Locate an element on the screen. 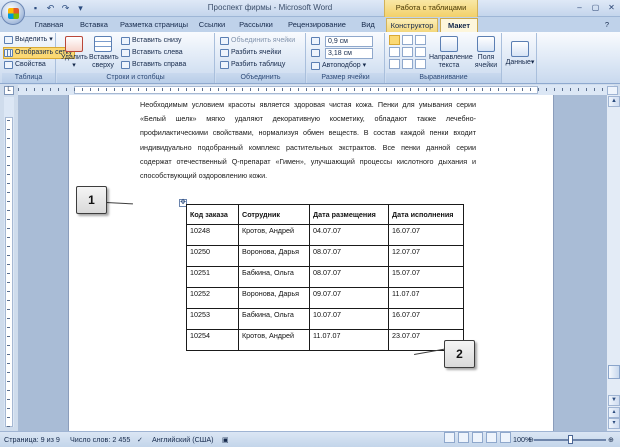 This screenshot has height=447, width=620. vertical-scrollbar: ▲ ▼ ▴ ▾ is located at coordinates (613, 263).